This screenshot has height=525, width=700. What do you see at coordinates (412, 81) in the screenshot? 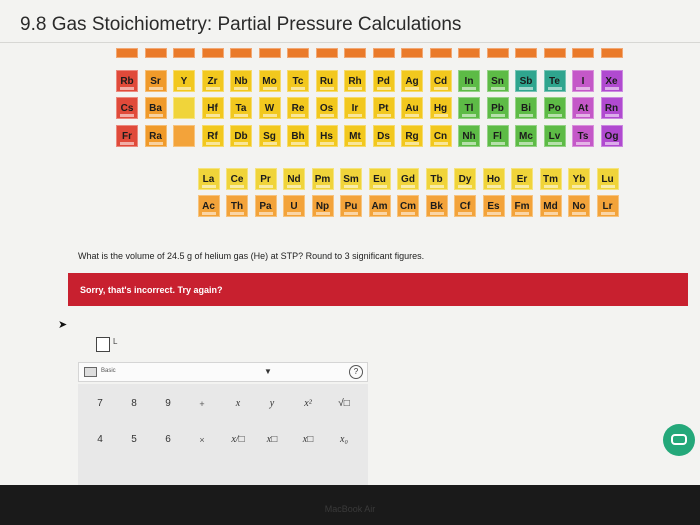
I see `element-ag: Ag` at bounding box center [412, 81].